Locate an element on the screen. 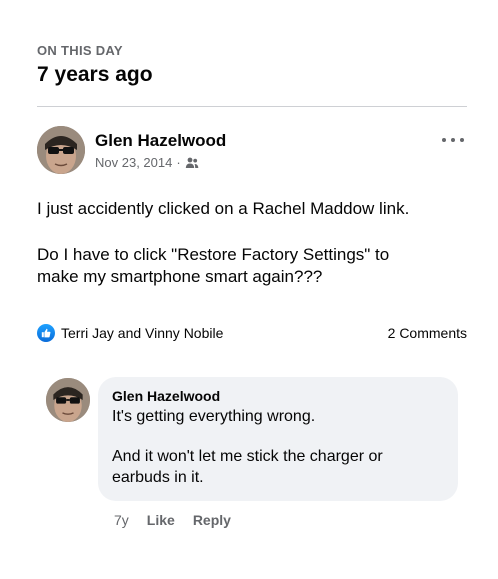 Image resolution: width=498 pixels, height=579 pixels. comment-age: 7y is located at coordinates (121, 520).